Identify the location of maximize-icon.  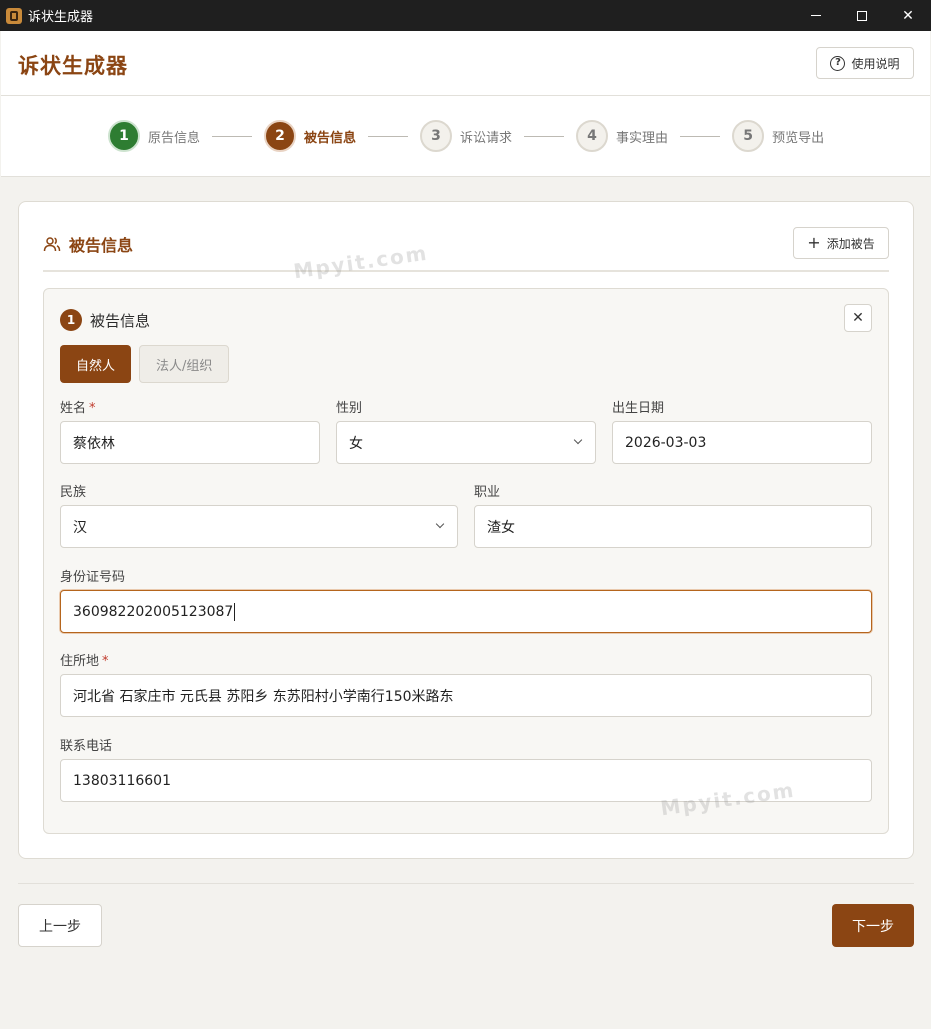
(862, 15).